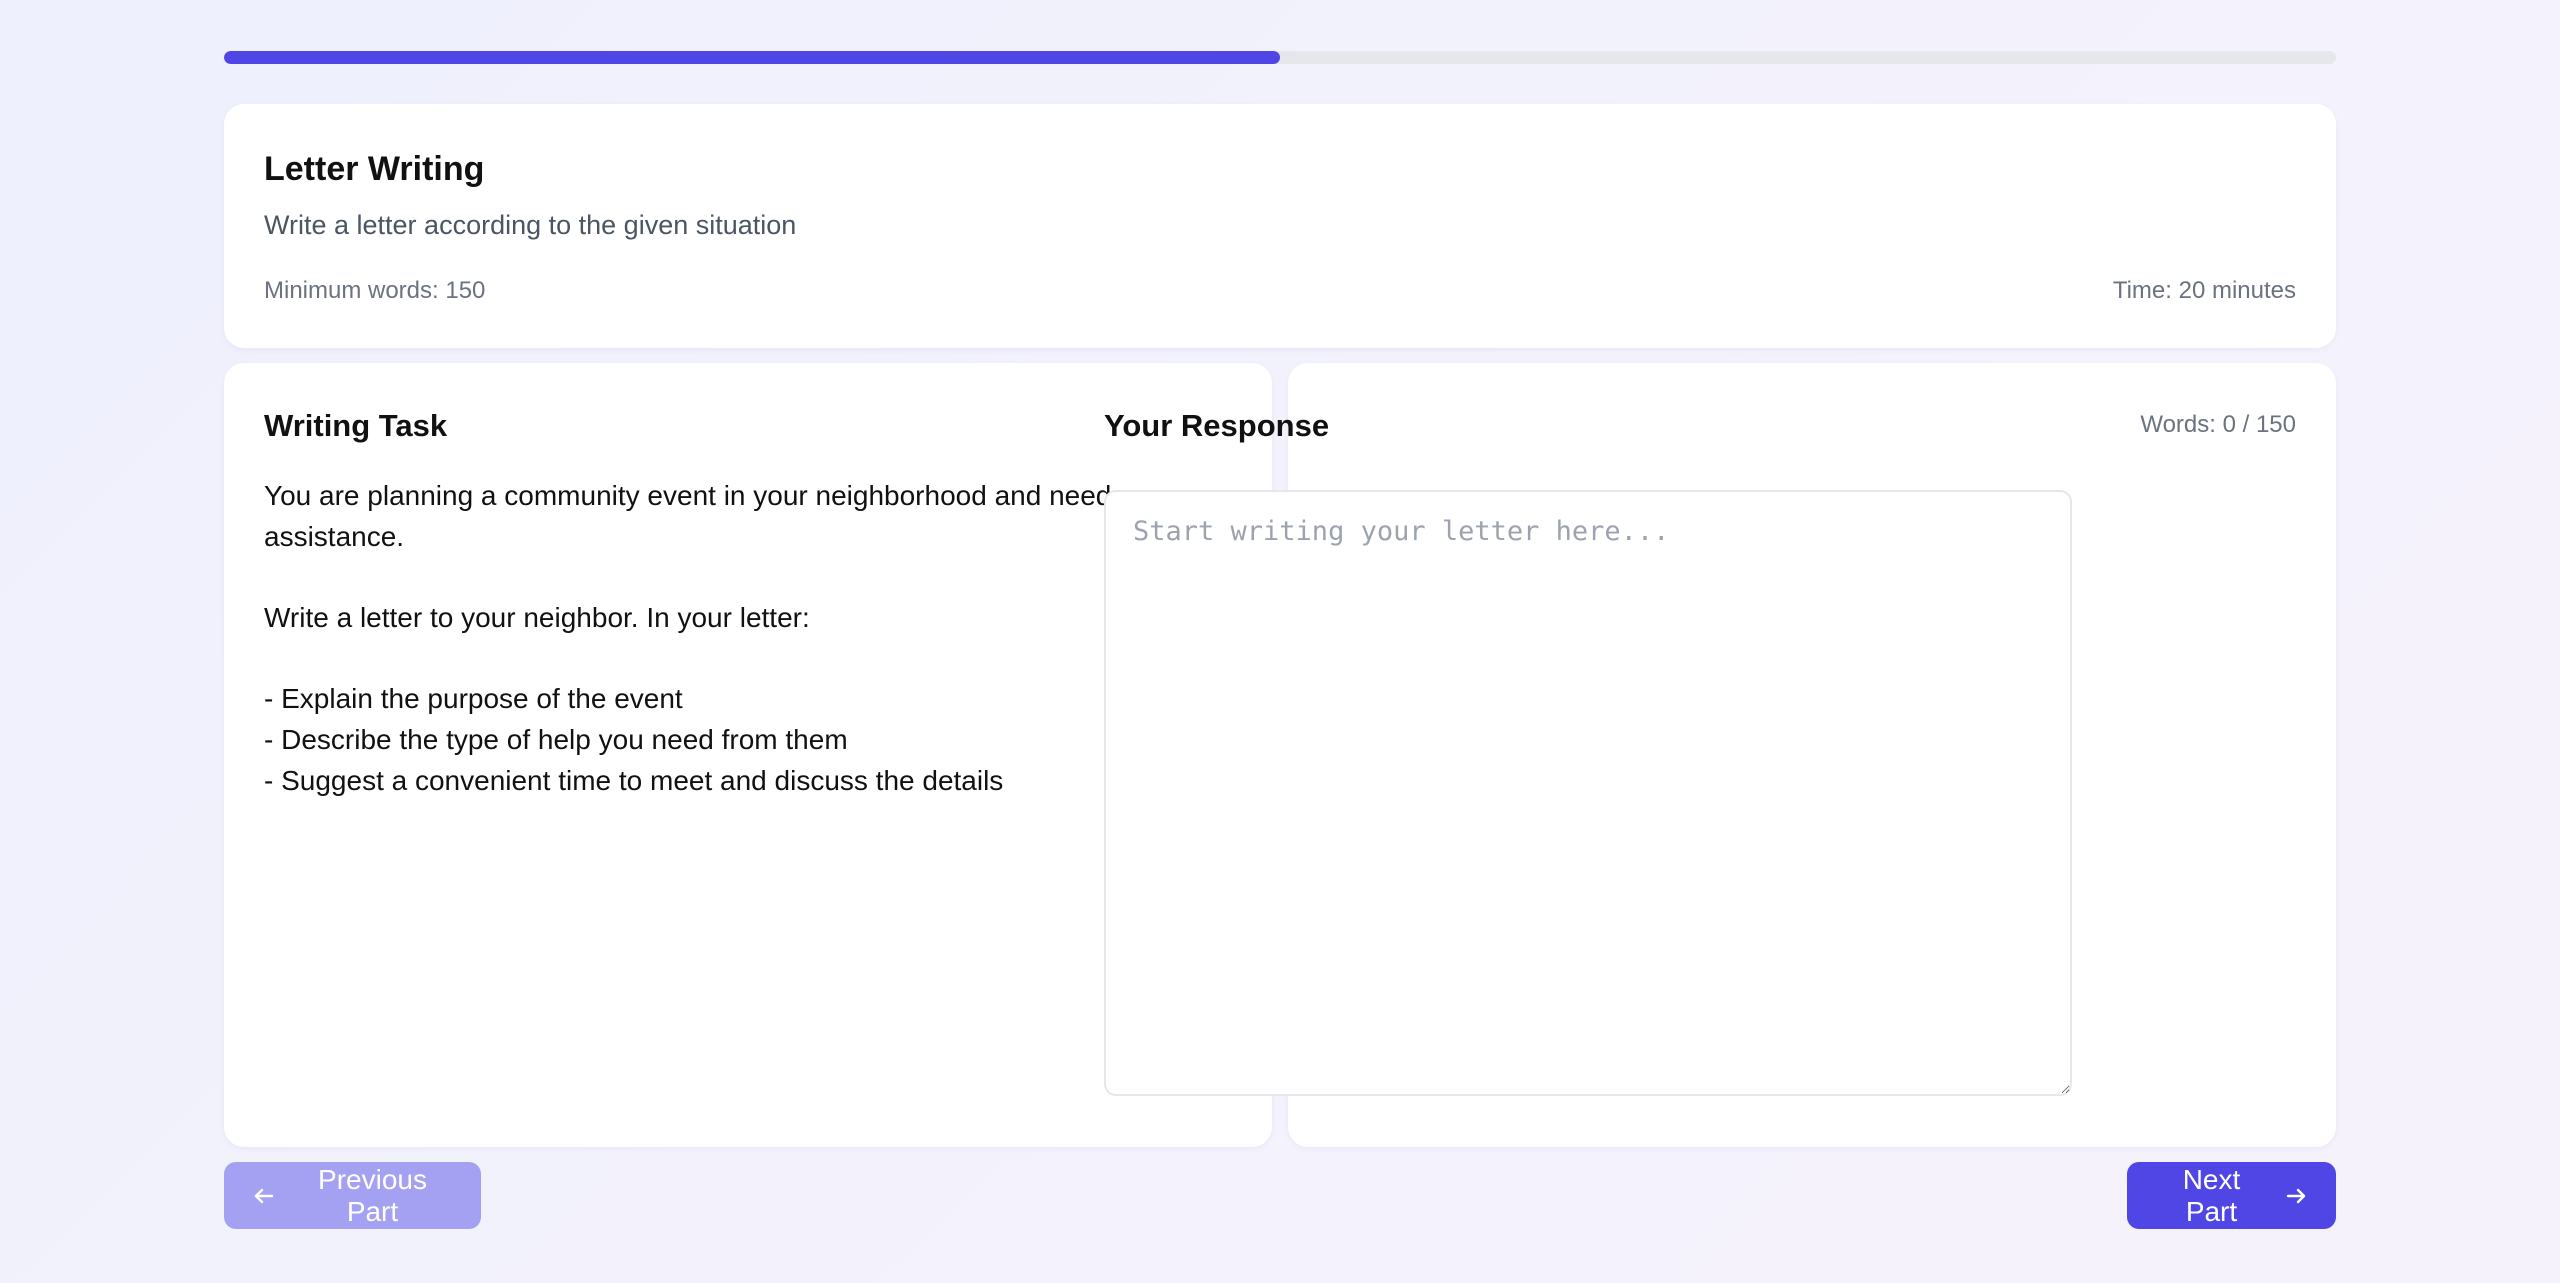  Describe the element at coordinates (2204, 290) in the screenshot. I see `time-limit-label: Time: 20 minutes` at that location.